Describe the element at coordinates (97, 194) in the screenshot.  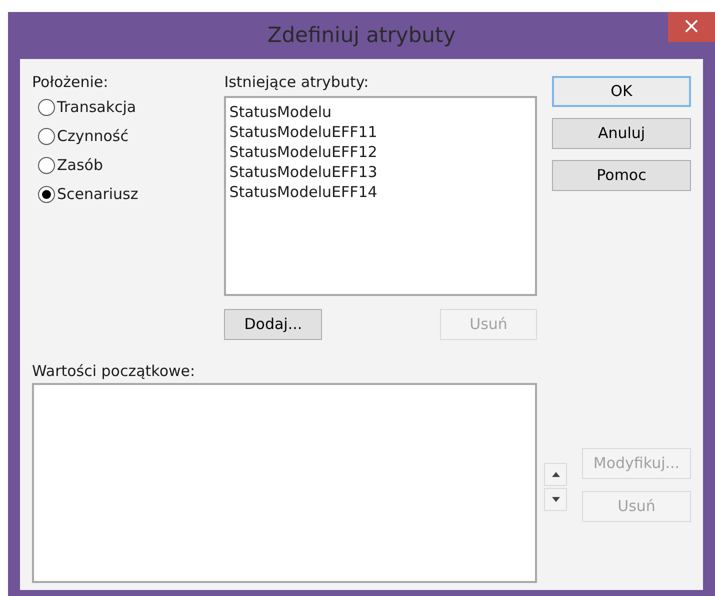
I see `radio-label: Scenariusz` at that location.